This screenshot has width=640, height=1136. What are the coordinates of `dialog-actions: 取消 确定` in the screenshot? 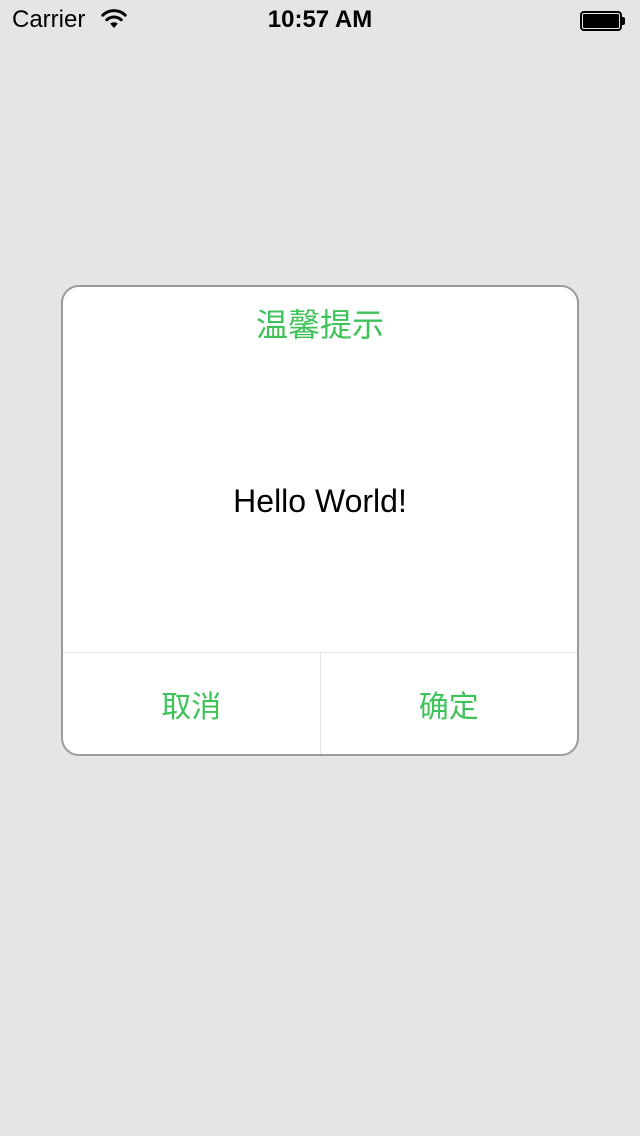 It's located at (320, 703).